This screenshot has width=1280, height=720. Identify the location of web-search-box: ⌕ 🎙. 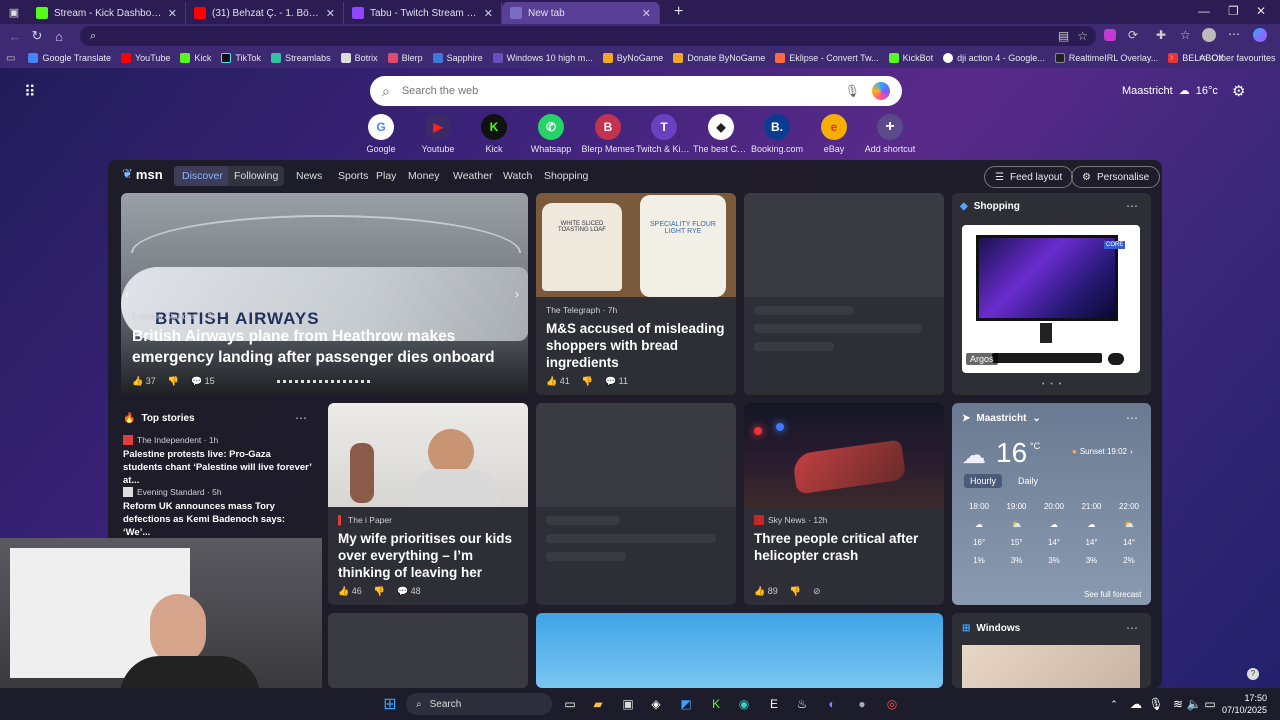
(636, 91).